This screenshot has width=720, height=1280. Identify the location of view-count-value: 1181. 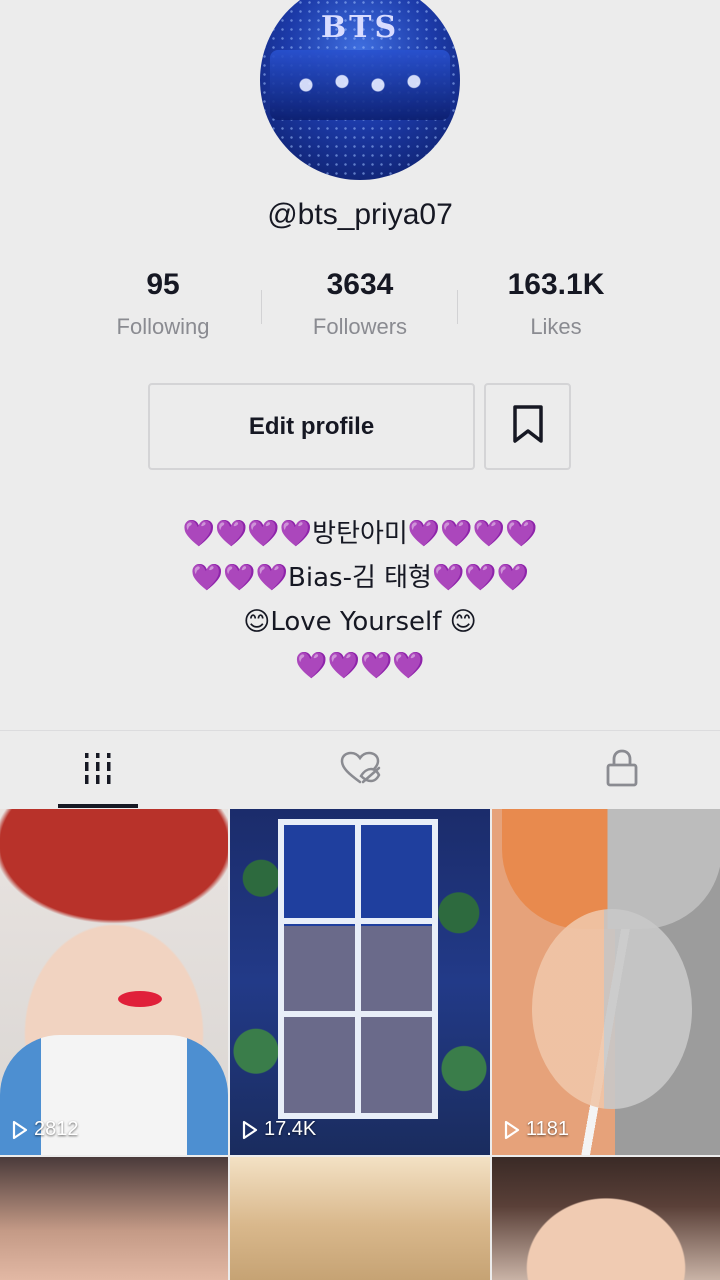
(548, 1129).